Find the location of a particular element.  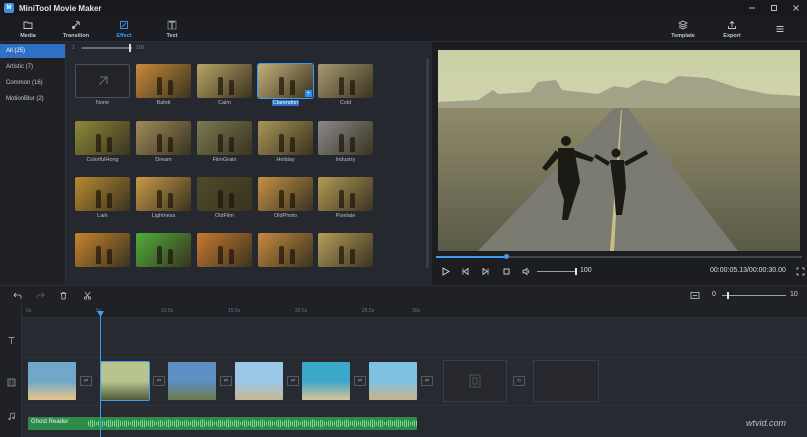

volume-slider-track is located at coordinates (557, 271).